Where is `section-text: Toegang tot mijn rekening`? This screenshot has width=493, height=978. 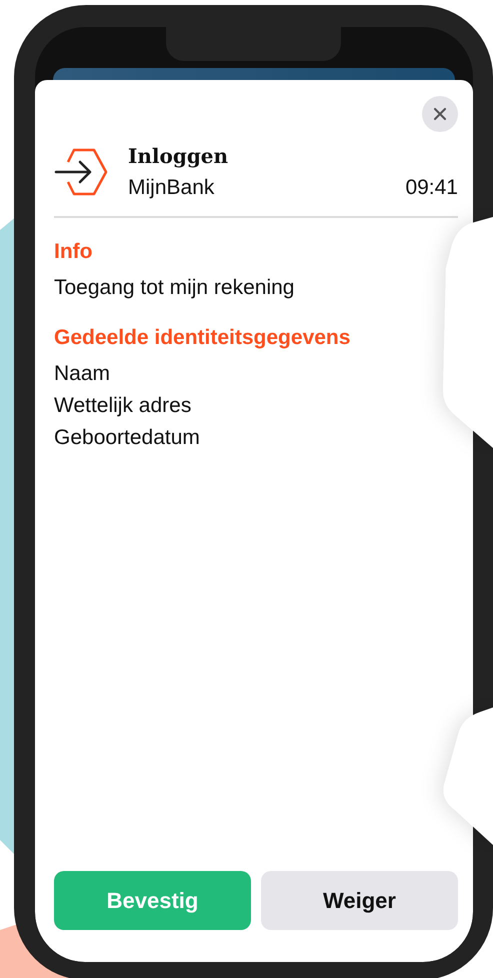 section-text: Toegang tot mijn rekening is located at coordinates (175, 288).